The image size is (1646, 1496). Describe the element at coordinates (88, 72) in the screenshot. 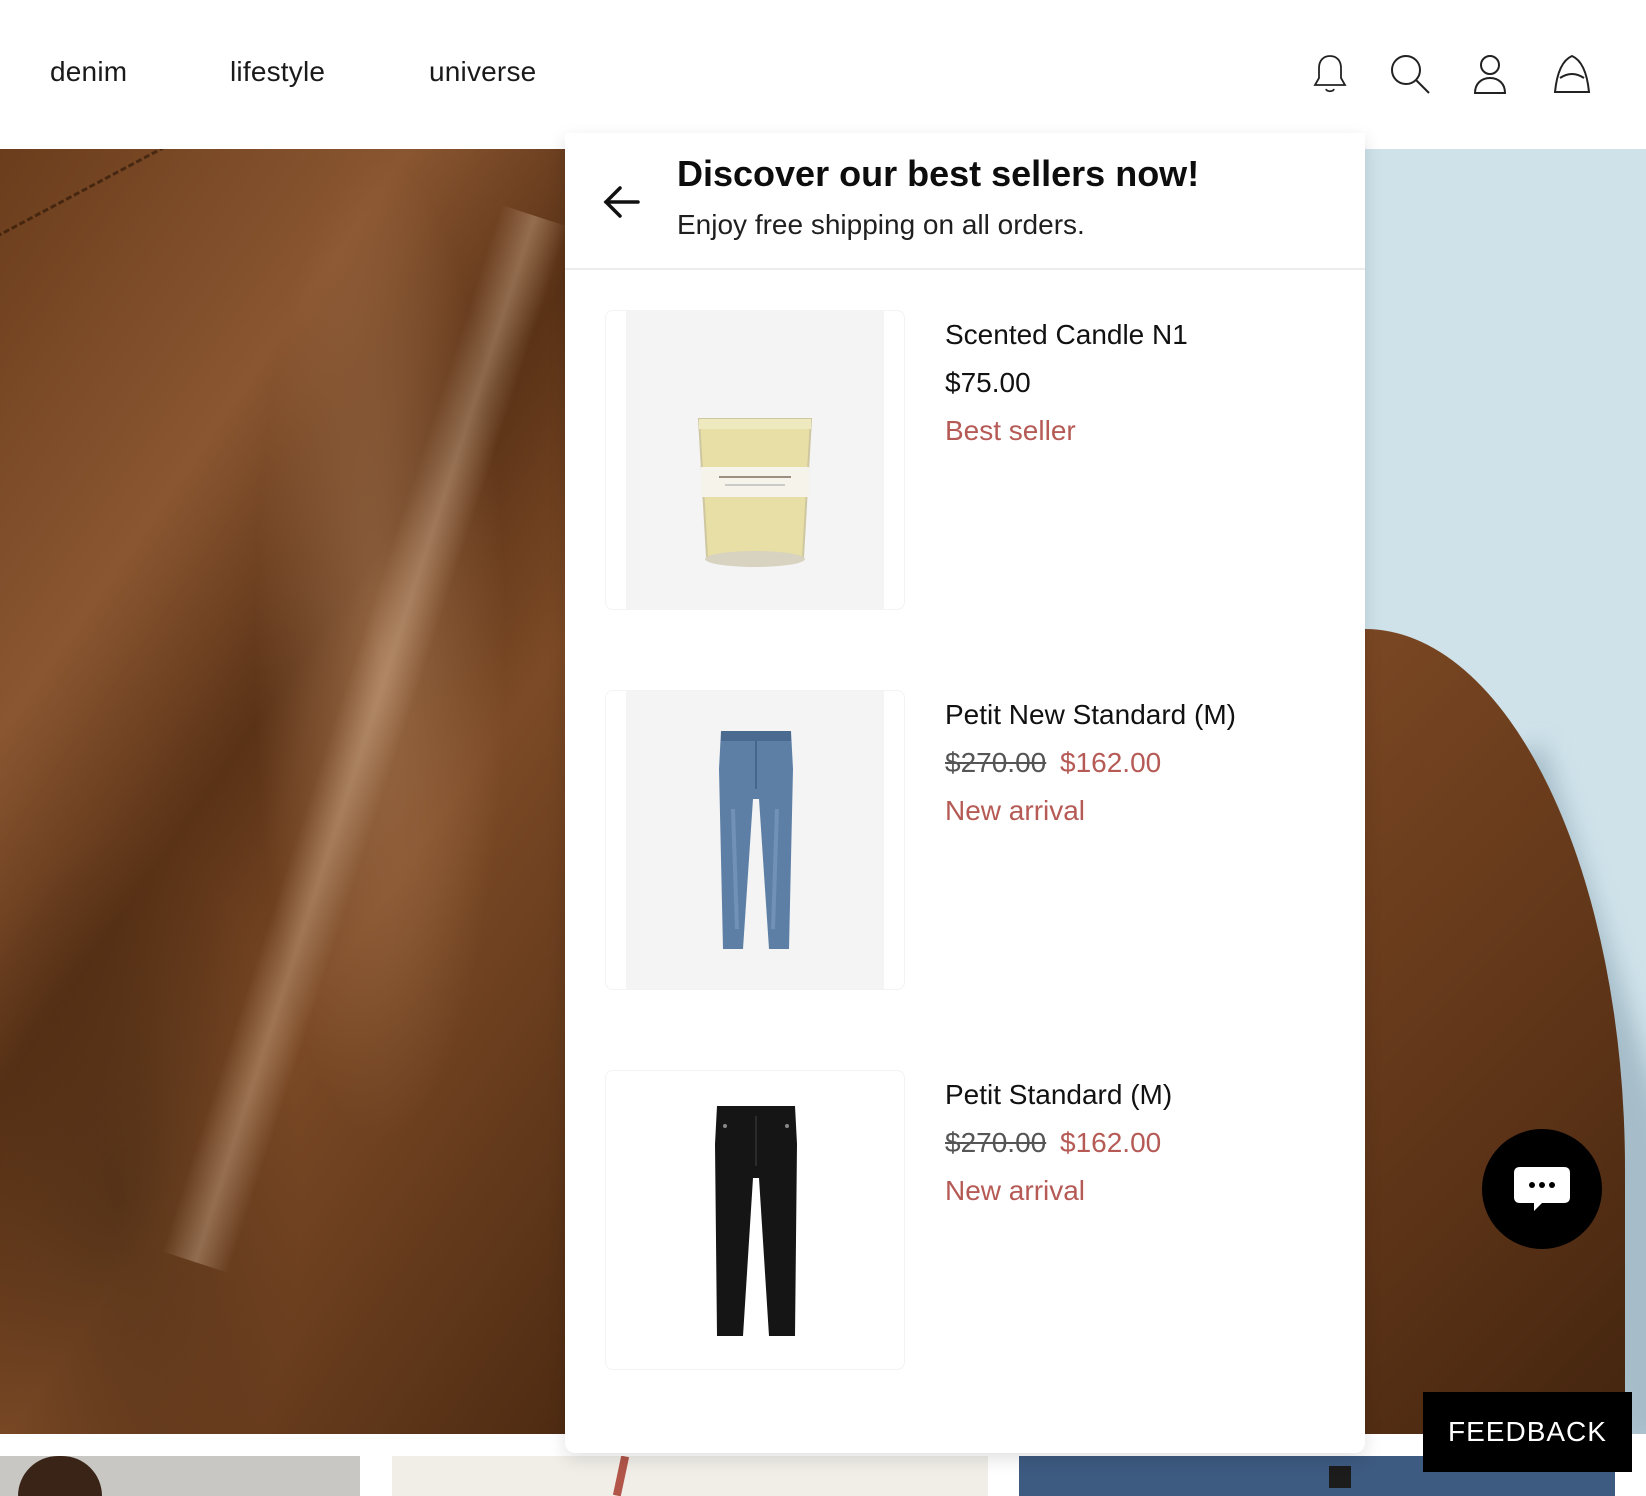

I see `nav-link-denim: denim` at that location.